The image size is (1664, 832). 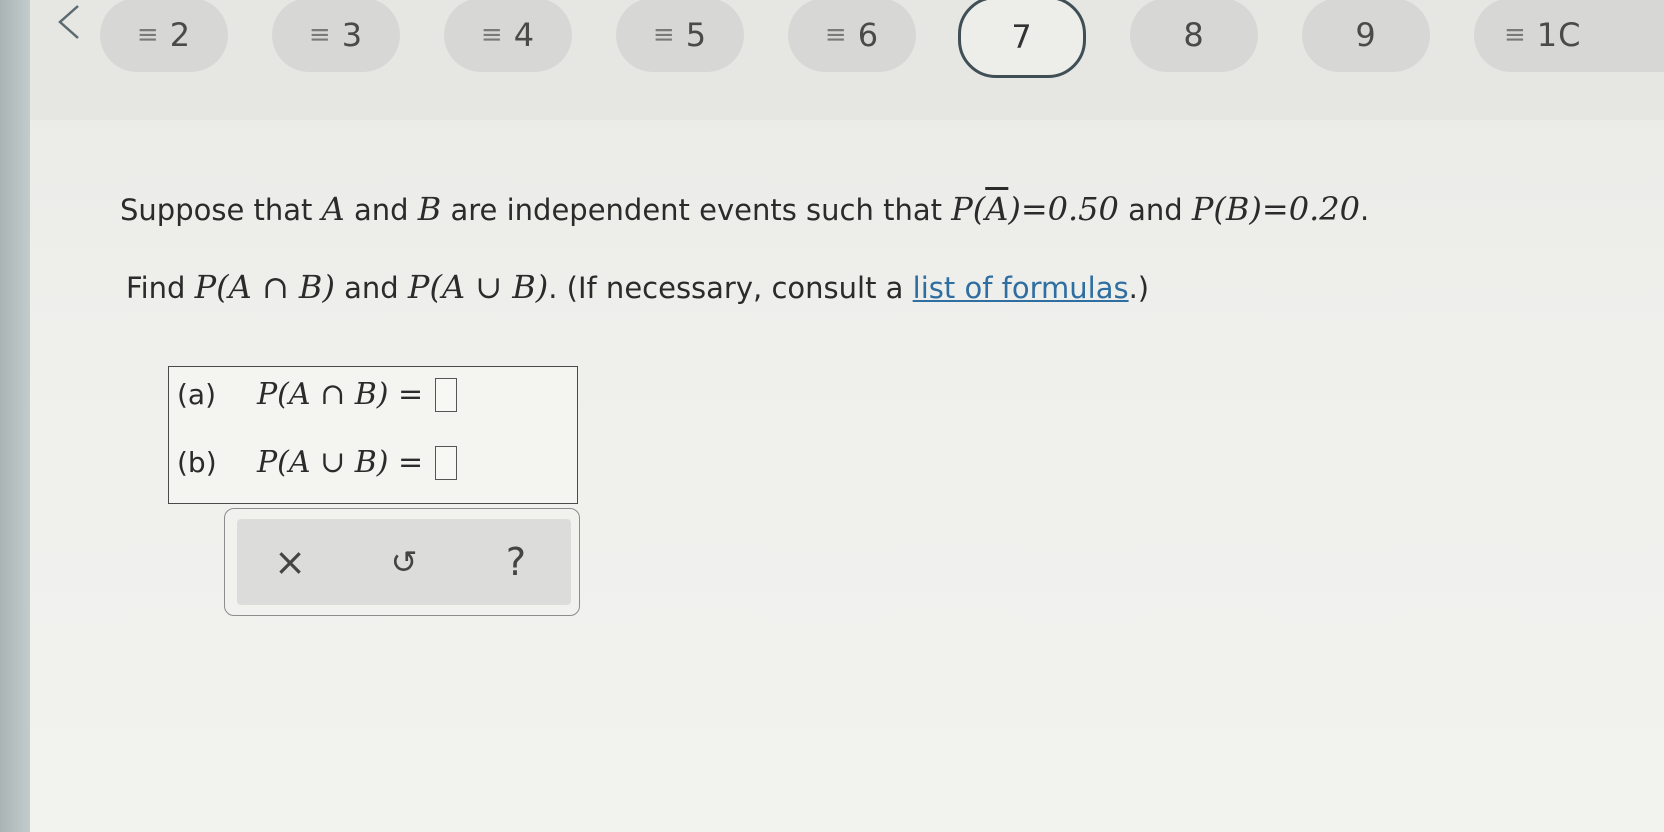 I want to click on question-number: 7, so click(x=1022, y=37).